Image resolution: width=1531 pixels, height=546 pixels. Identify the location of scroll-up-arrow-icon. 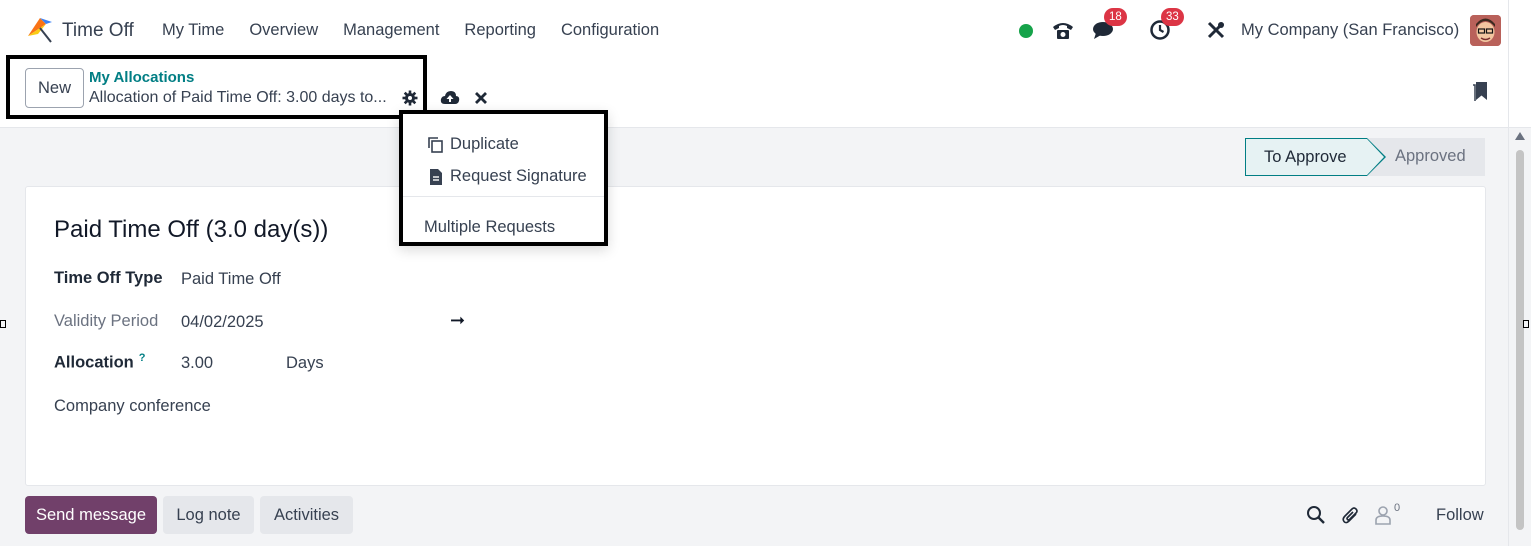
(1520, 136).